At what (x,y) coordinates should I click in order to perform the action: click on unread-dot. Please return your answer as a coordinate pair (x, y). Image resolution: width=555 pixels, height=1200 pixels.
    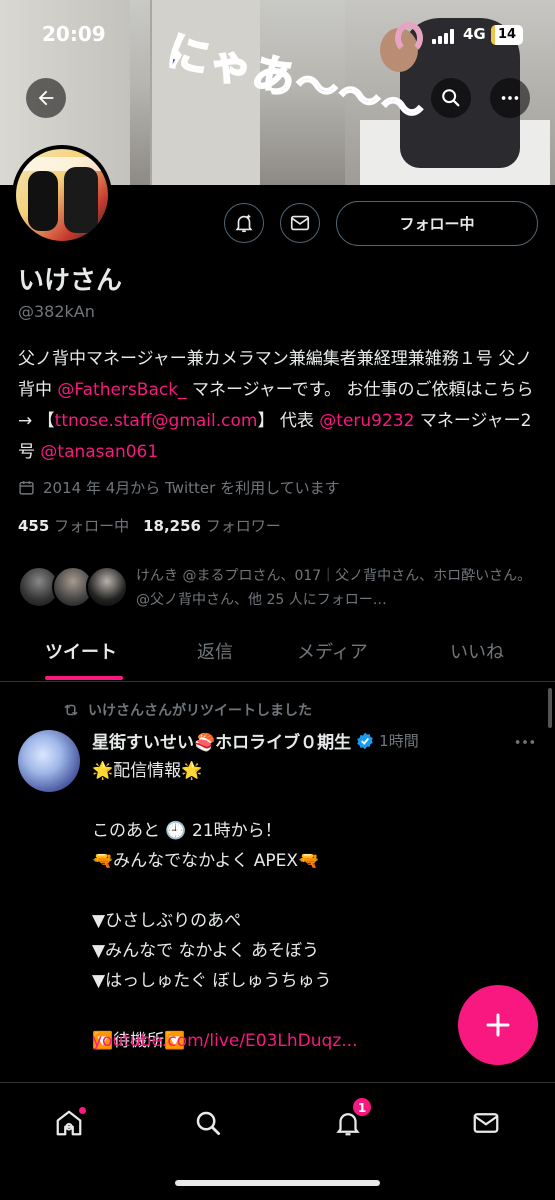
    Looking at the image, I should click on (82, 1110).